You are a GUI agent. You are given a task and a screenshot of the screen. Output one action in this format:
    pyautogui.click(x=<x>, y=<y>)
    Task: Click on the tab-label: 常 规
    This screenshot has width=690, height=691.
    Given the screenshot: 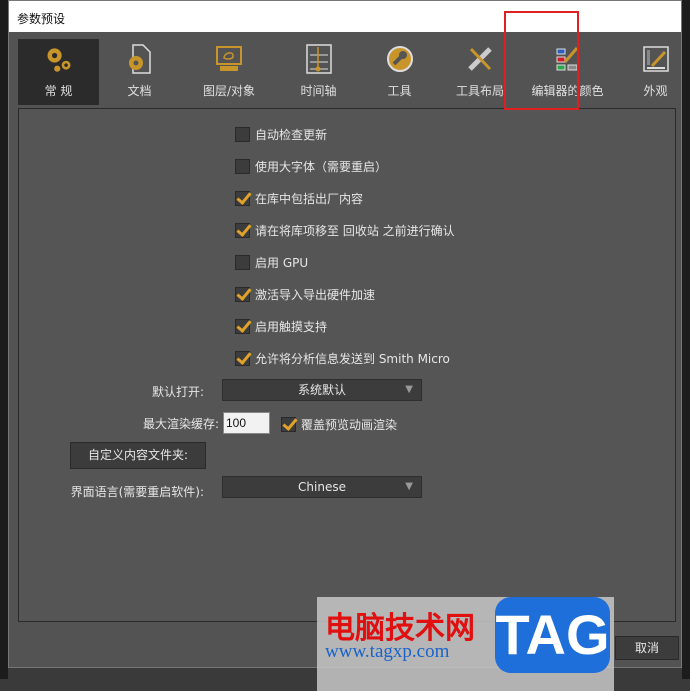 What is the action you would take?
    pyautogui.click(x=58, y=91)
    